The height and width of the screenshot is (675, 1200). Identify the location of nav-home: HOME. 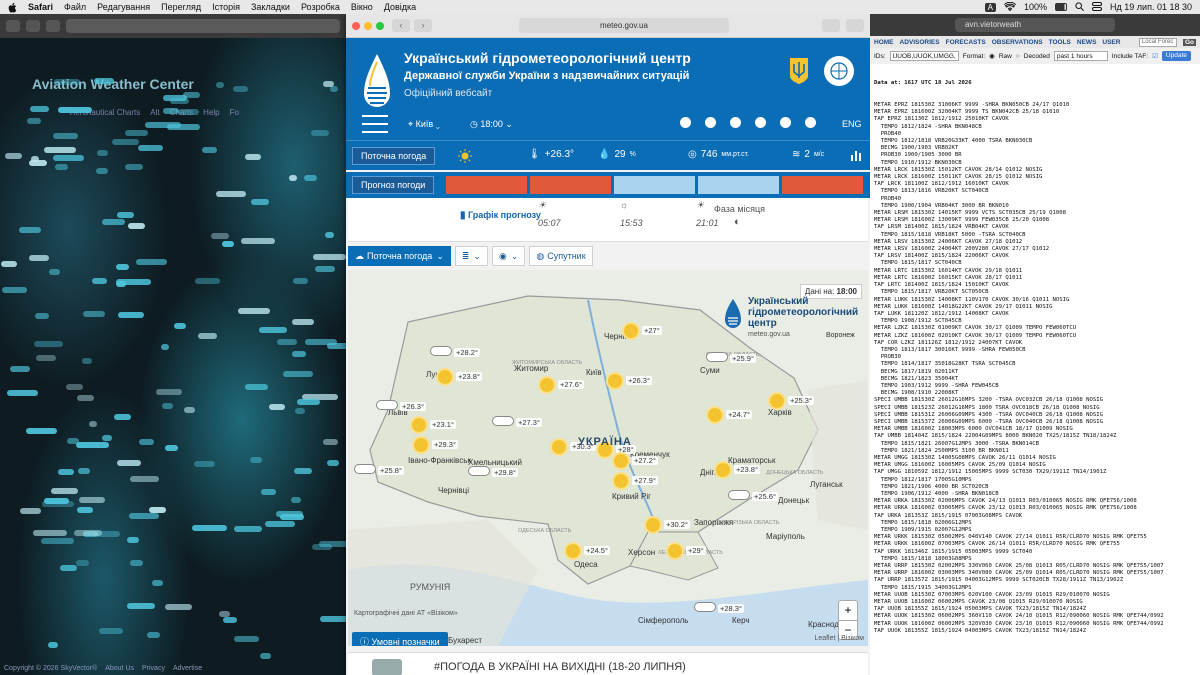
(884, 42).